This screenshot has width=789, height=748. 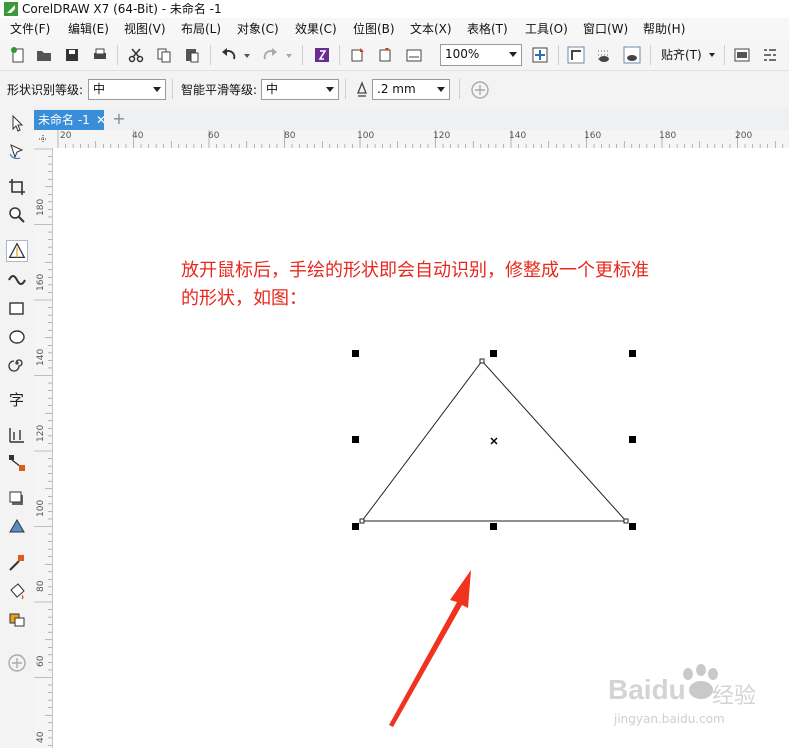 What do you see at coordinates (247, 56) in the screenshot?
I see `undo-dropdown-icon` at bounding box center [247, 56].